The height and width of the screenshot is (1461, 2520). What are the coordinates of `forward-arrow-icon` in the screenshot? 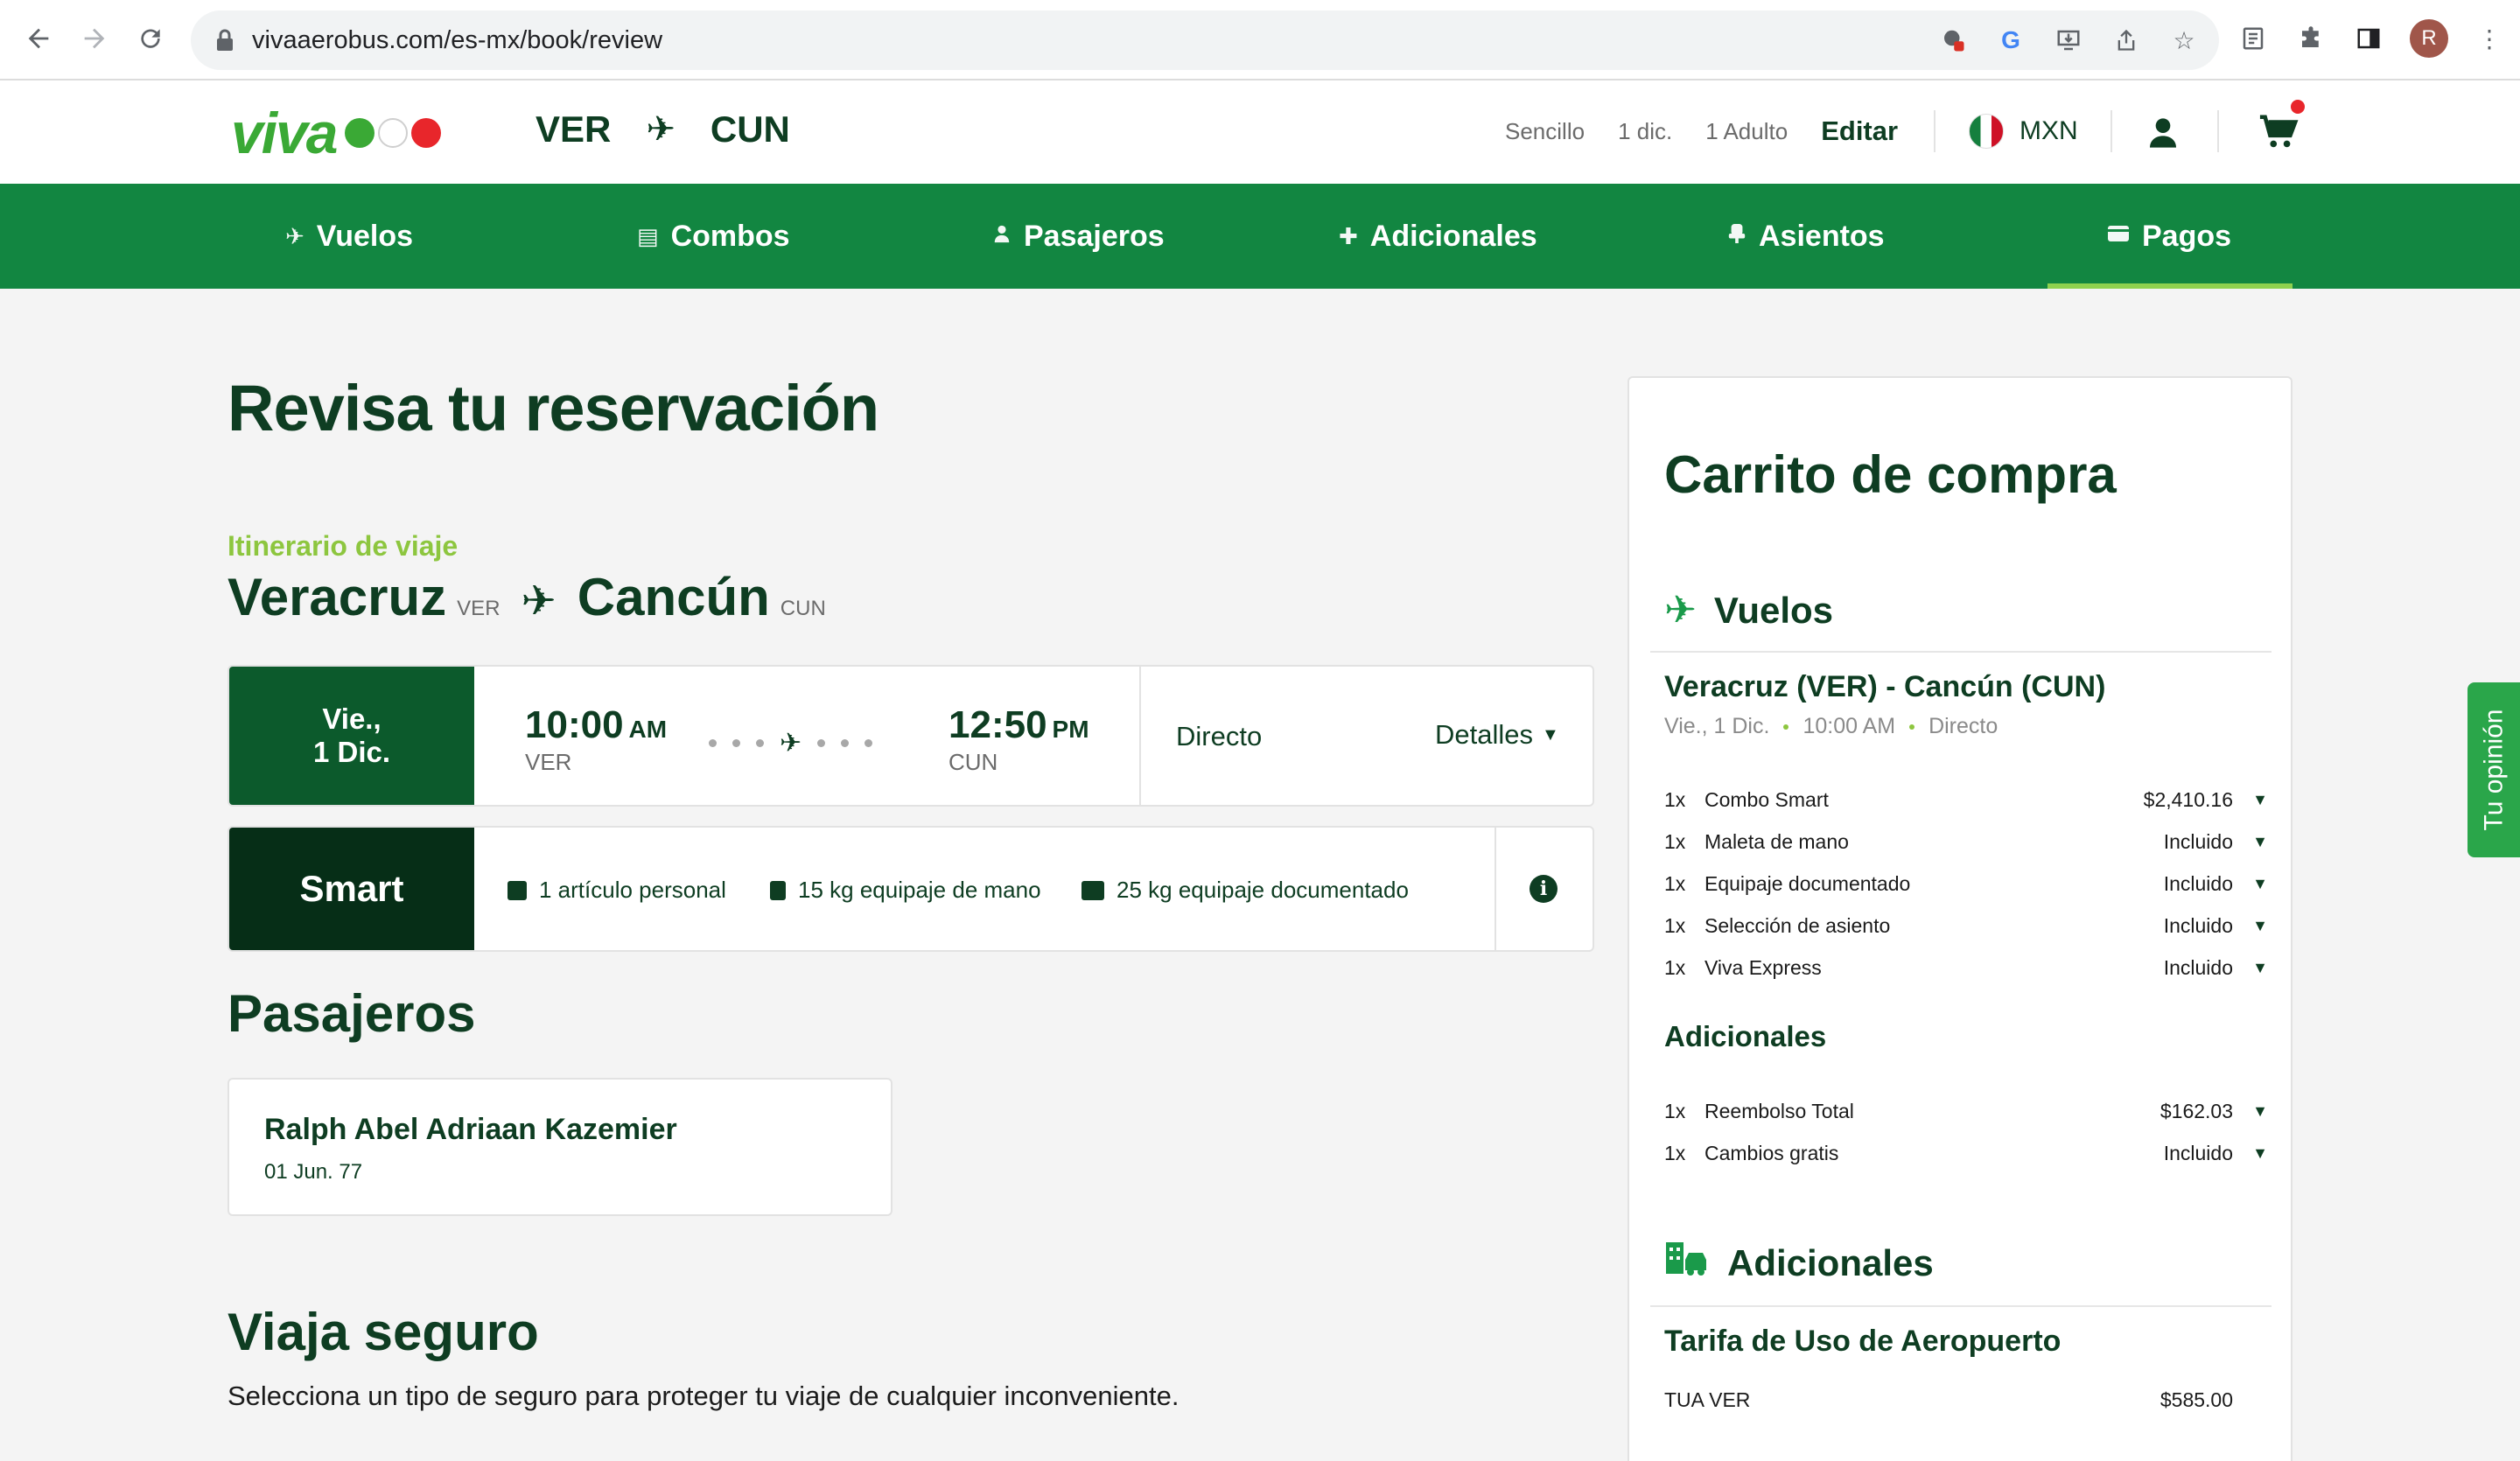 It's located at (95, 38).